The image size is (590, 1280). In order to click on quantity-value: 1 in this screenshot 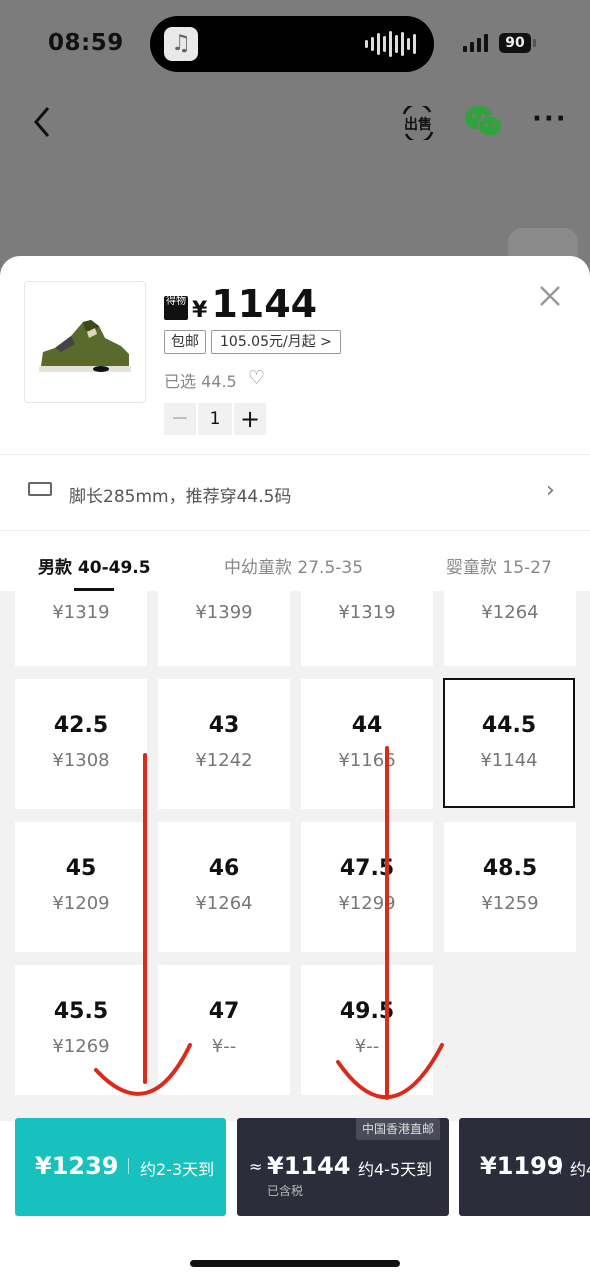, I will do `click(215, 419)`.